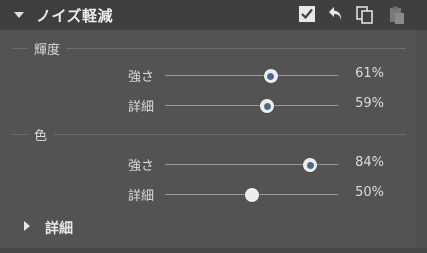  Describe the element at coordinates (369, 162) in the screenshot. I see `color-strength-value: 84%` at that location.